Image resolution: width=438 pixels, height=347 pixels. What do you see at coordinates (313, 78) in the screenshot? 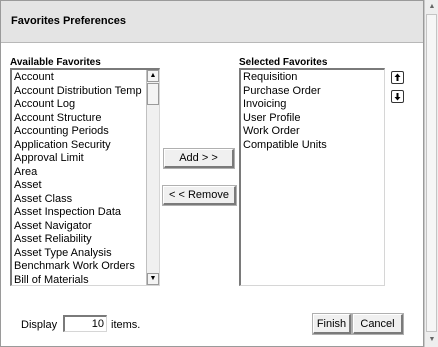
I see `list-item: Requisition` at bounding box center [313, 78].